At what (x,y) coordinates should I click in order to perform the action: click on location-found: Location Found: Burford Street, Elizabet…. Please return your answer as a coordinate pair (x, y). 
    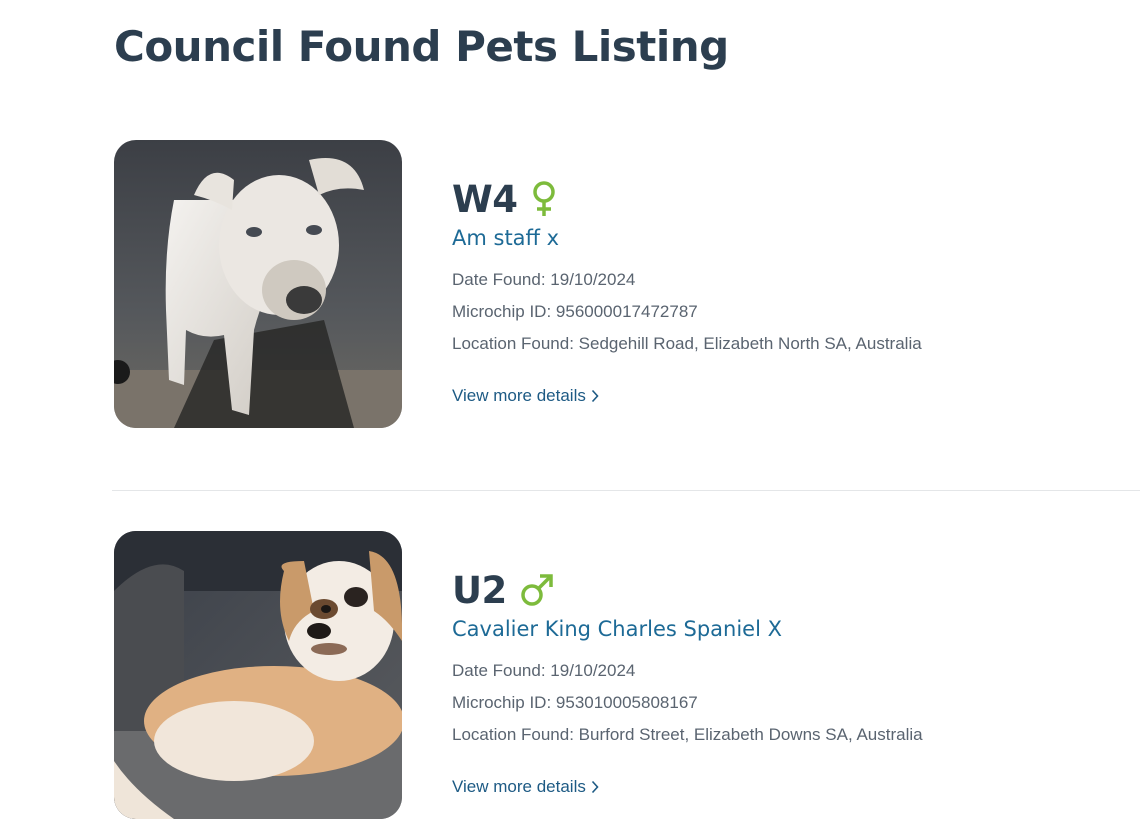
    Looking at the image, I should click on (687, 734).